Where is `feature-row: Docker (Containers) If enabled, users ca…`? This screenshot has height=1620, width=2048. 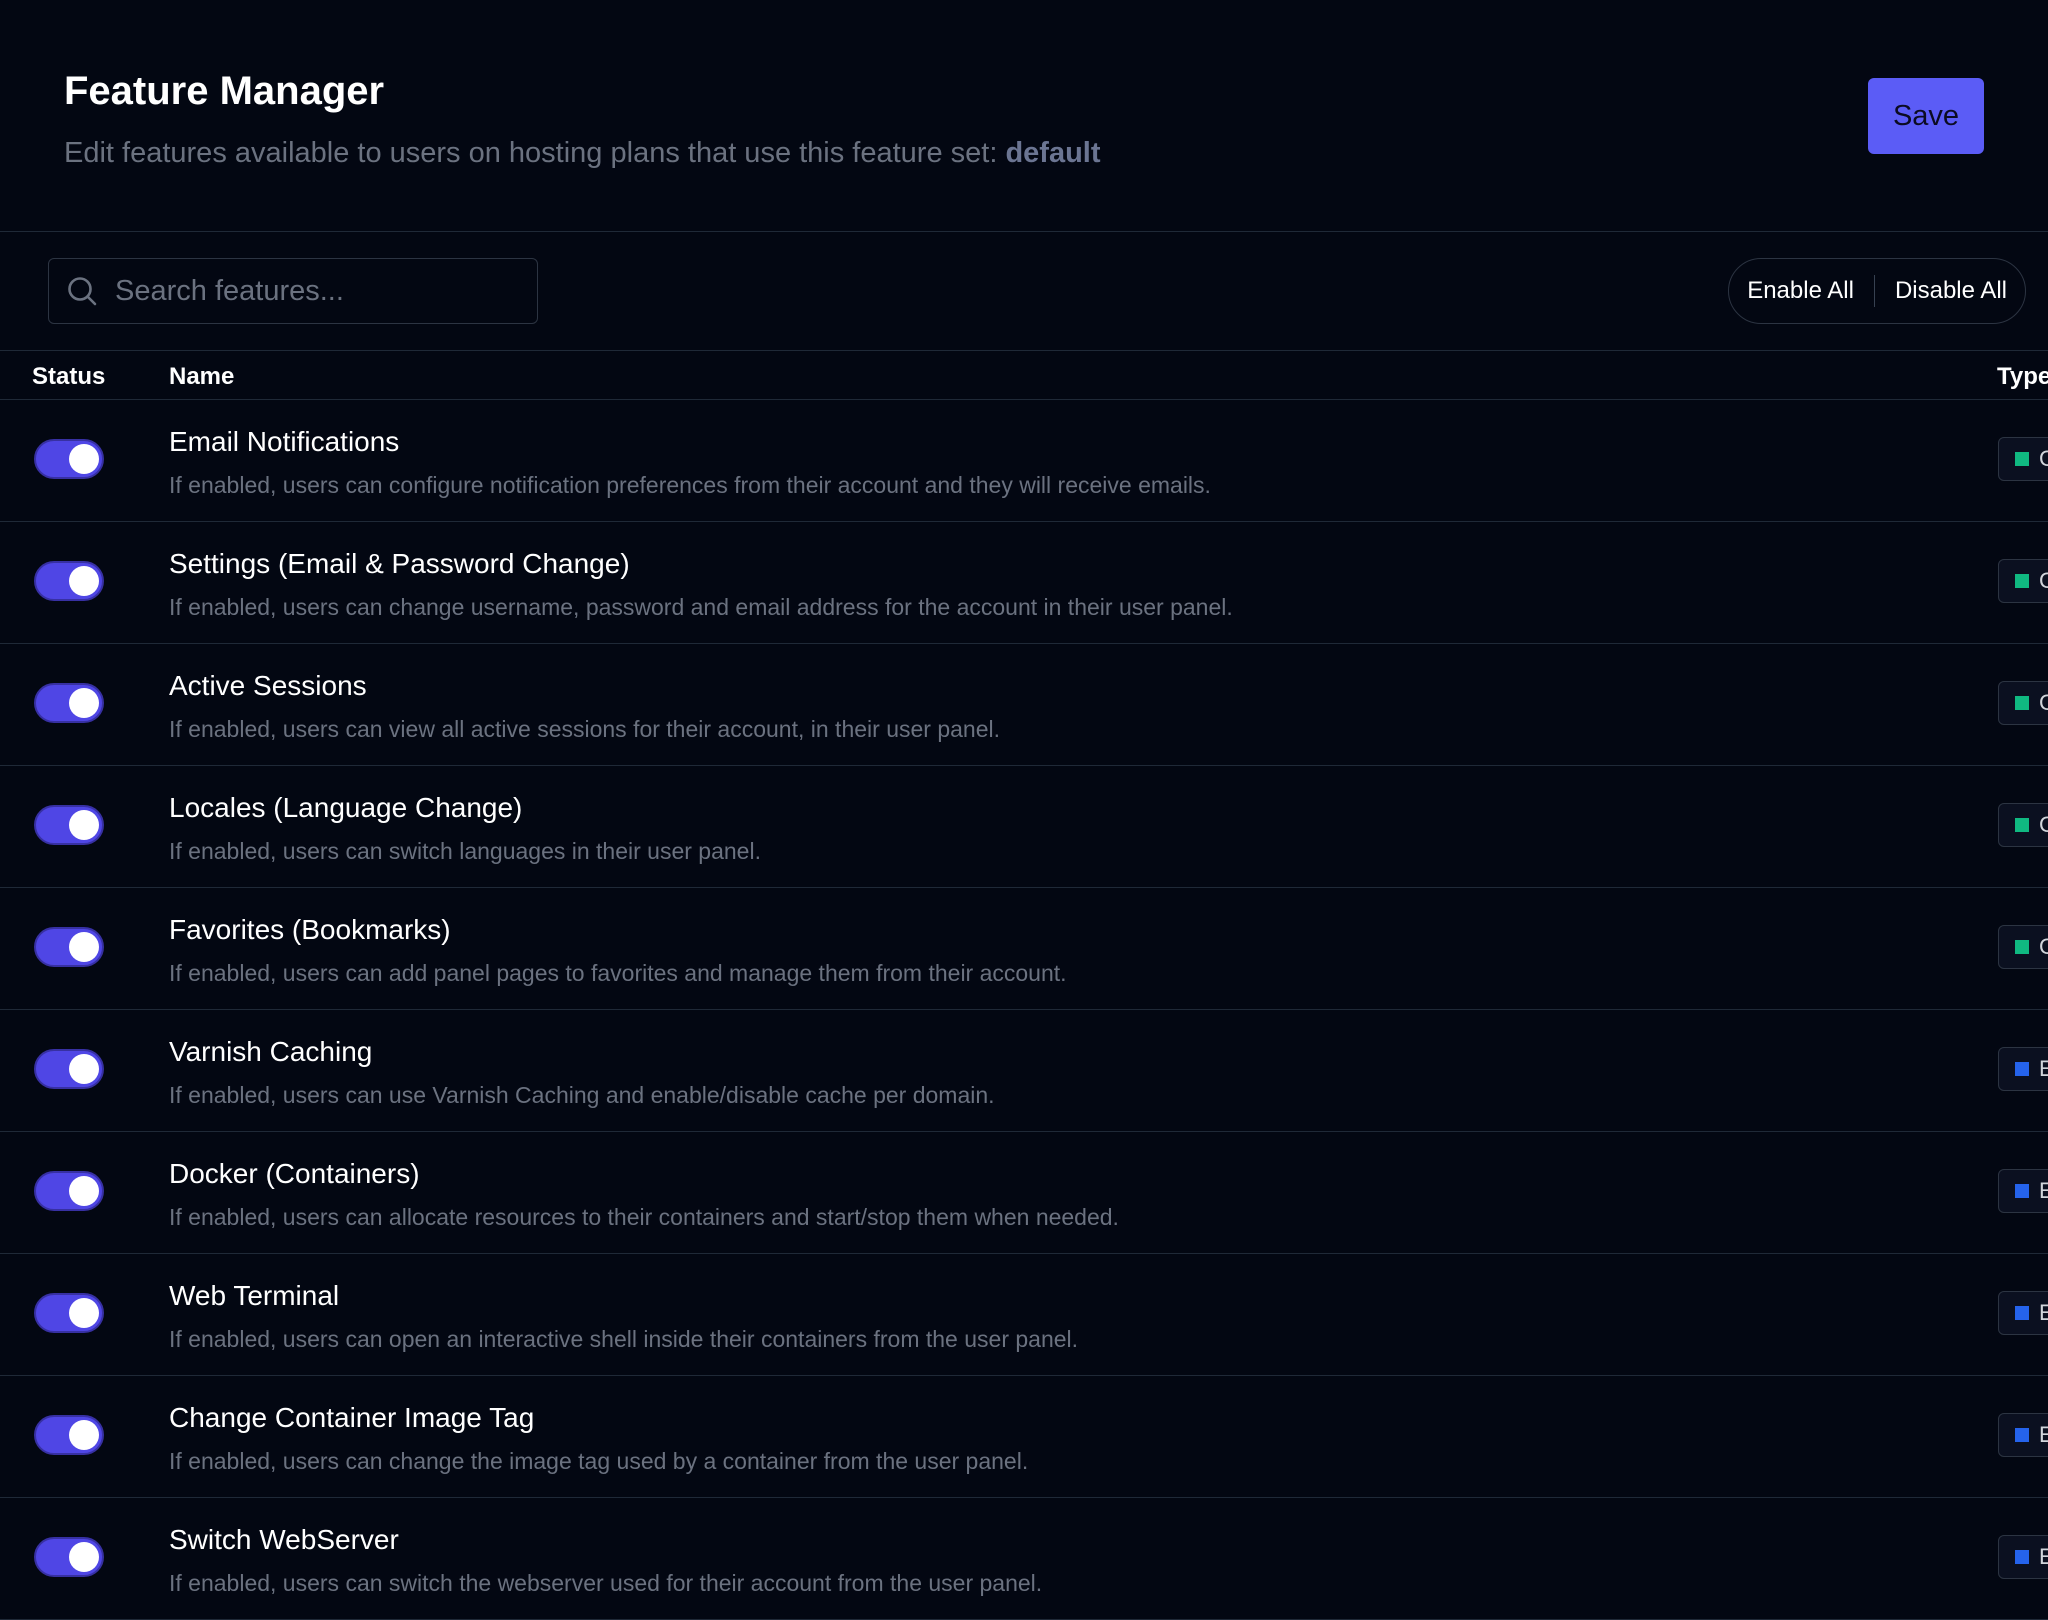
feature-row: Docker (Containers) If enabled, users ca… is located at coordinates (1024, 1193).